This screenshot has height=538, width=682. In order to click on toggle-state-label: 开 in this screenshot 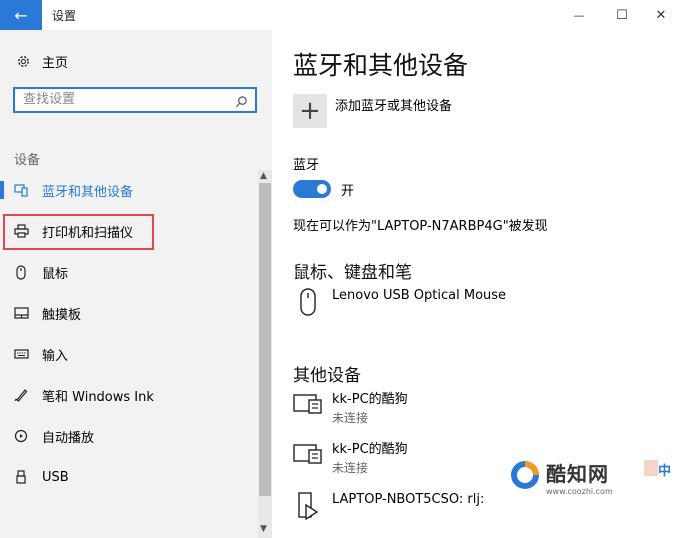, I will do `click(348, 191)`.